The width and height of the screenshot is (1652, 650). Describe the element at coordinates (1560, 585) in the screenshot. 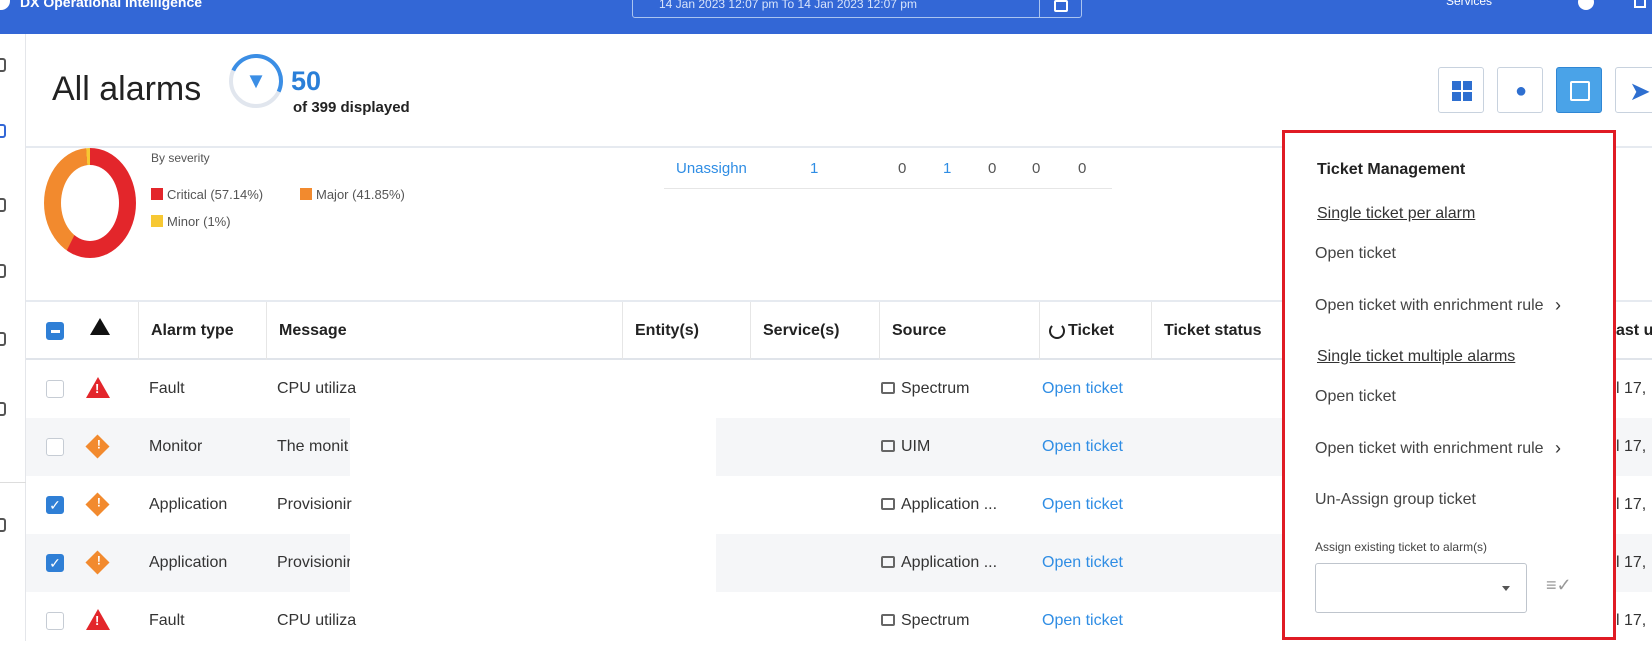

I see `apply-list-icon: ≡✓` at that location.